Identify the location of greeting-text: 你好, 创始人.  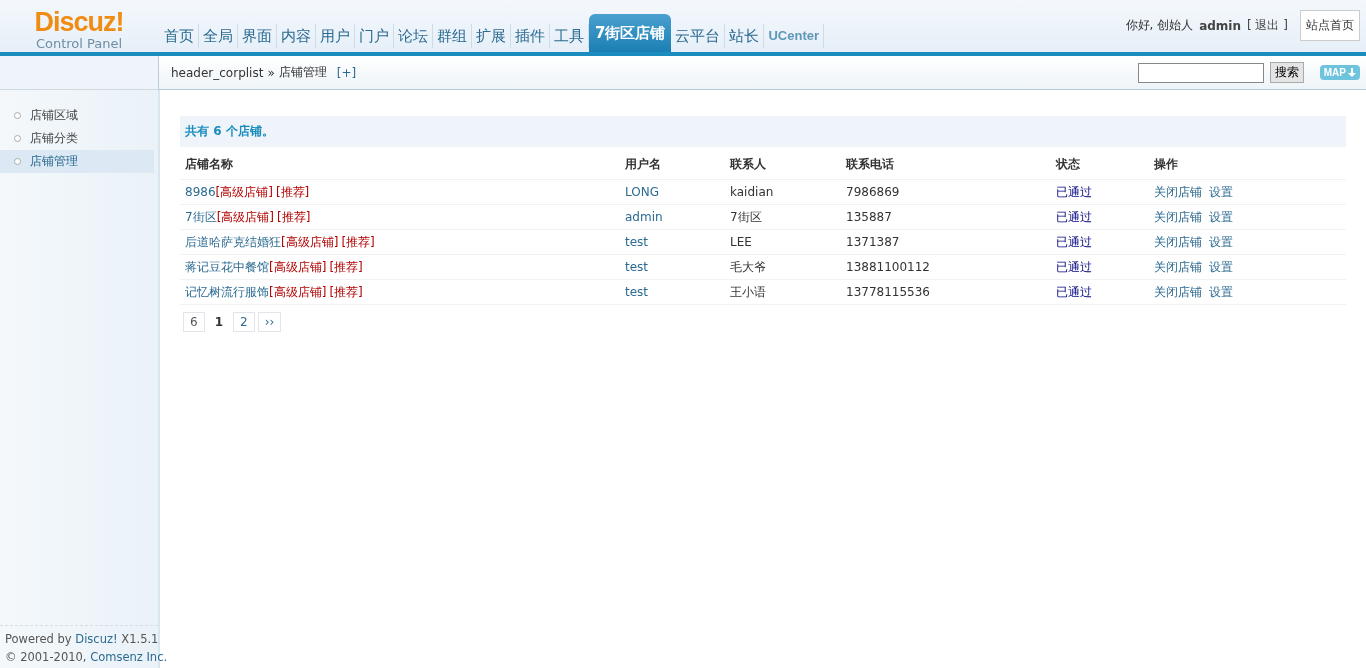
(1159, 25).